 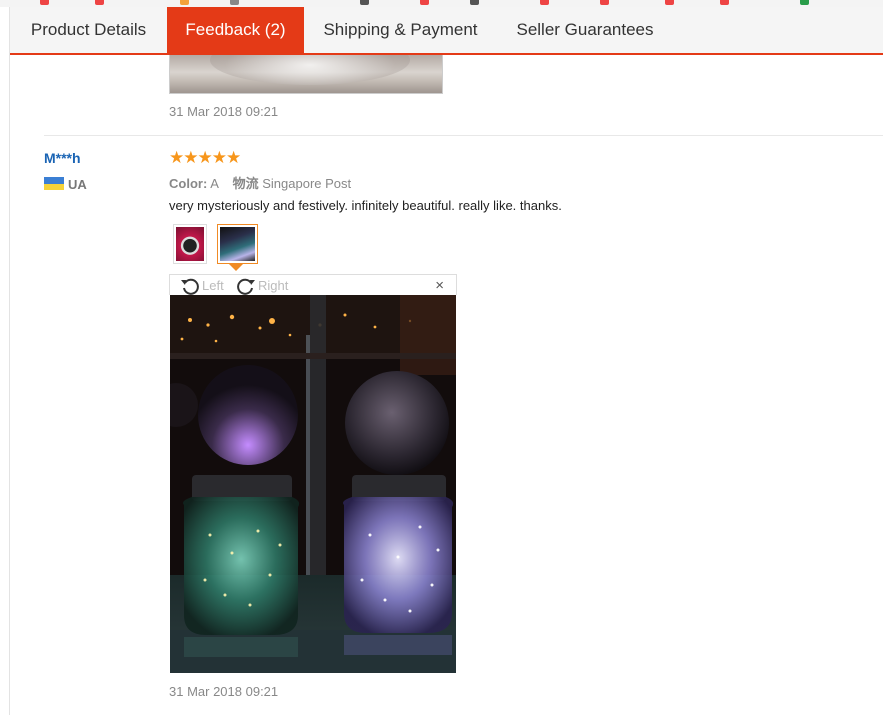 I want to click on browser-bookmarks-bar, so click(x=441, y=3).